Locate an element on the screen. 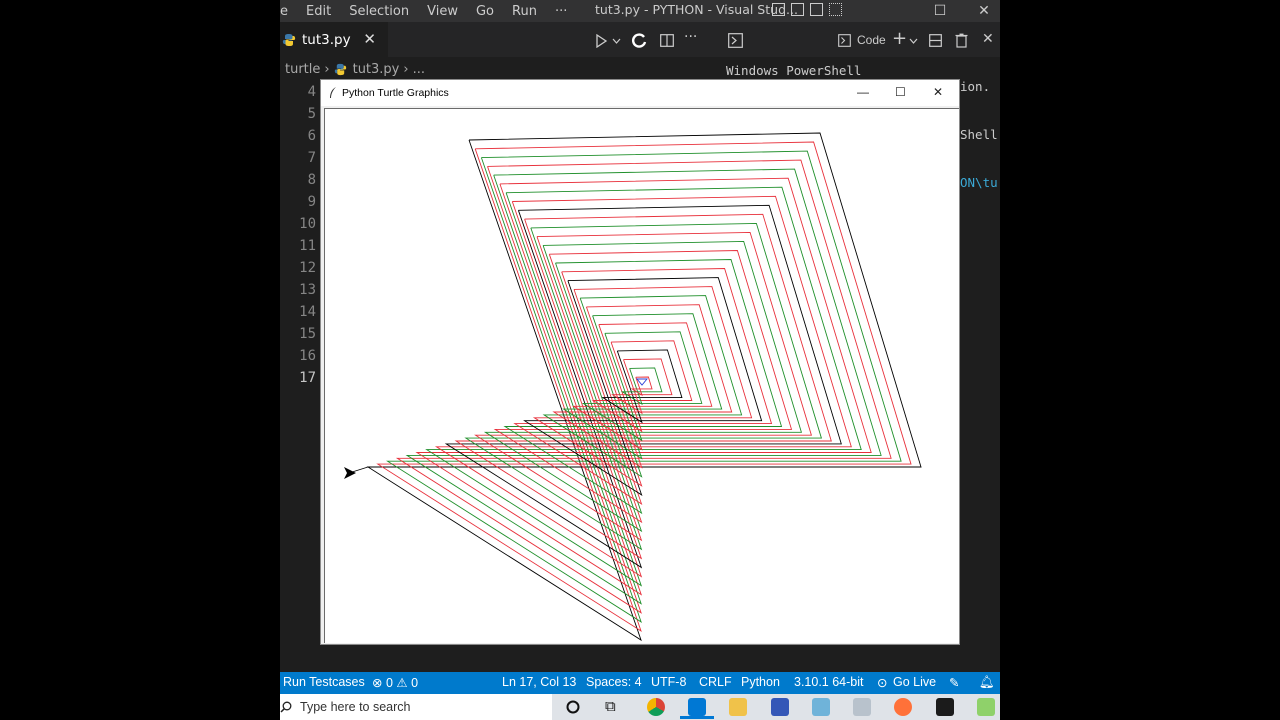 Image resolution: width=1280 pixels, height=720 pixels. terminal-heading: Windows PowerShell is located at coordinates (794, 70).